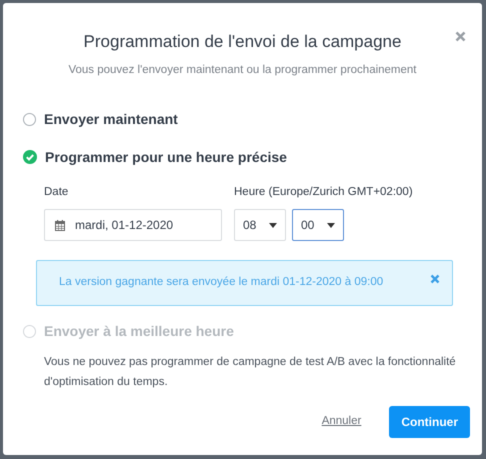 The width and height of the screenshot is (486, 459). I want to click on field-label: Date, so click(57, 192).